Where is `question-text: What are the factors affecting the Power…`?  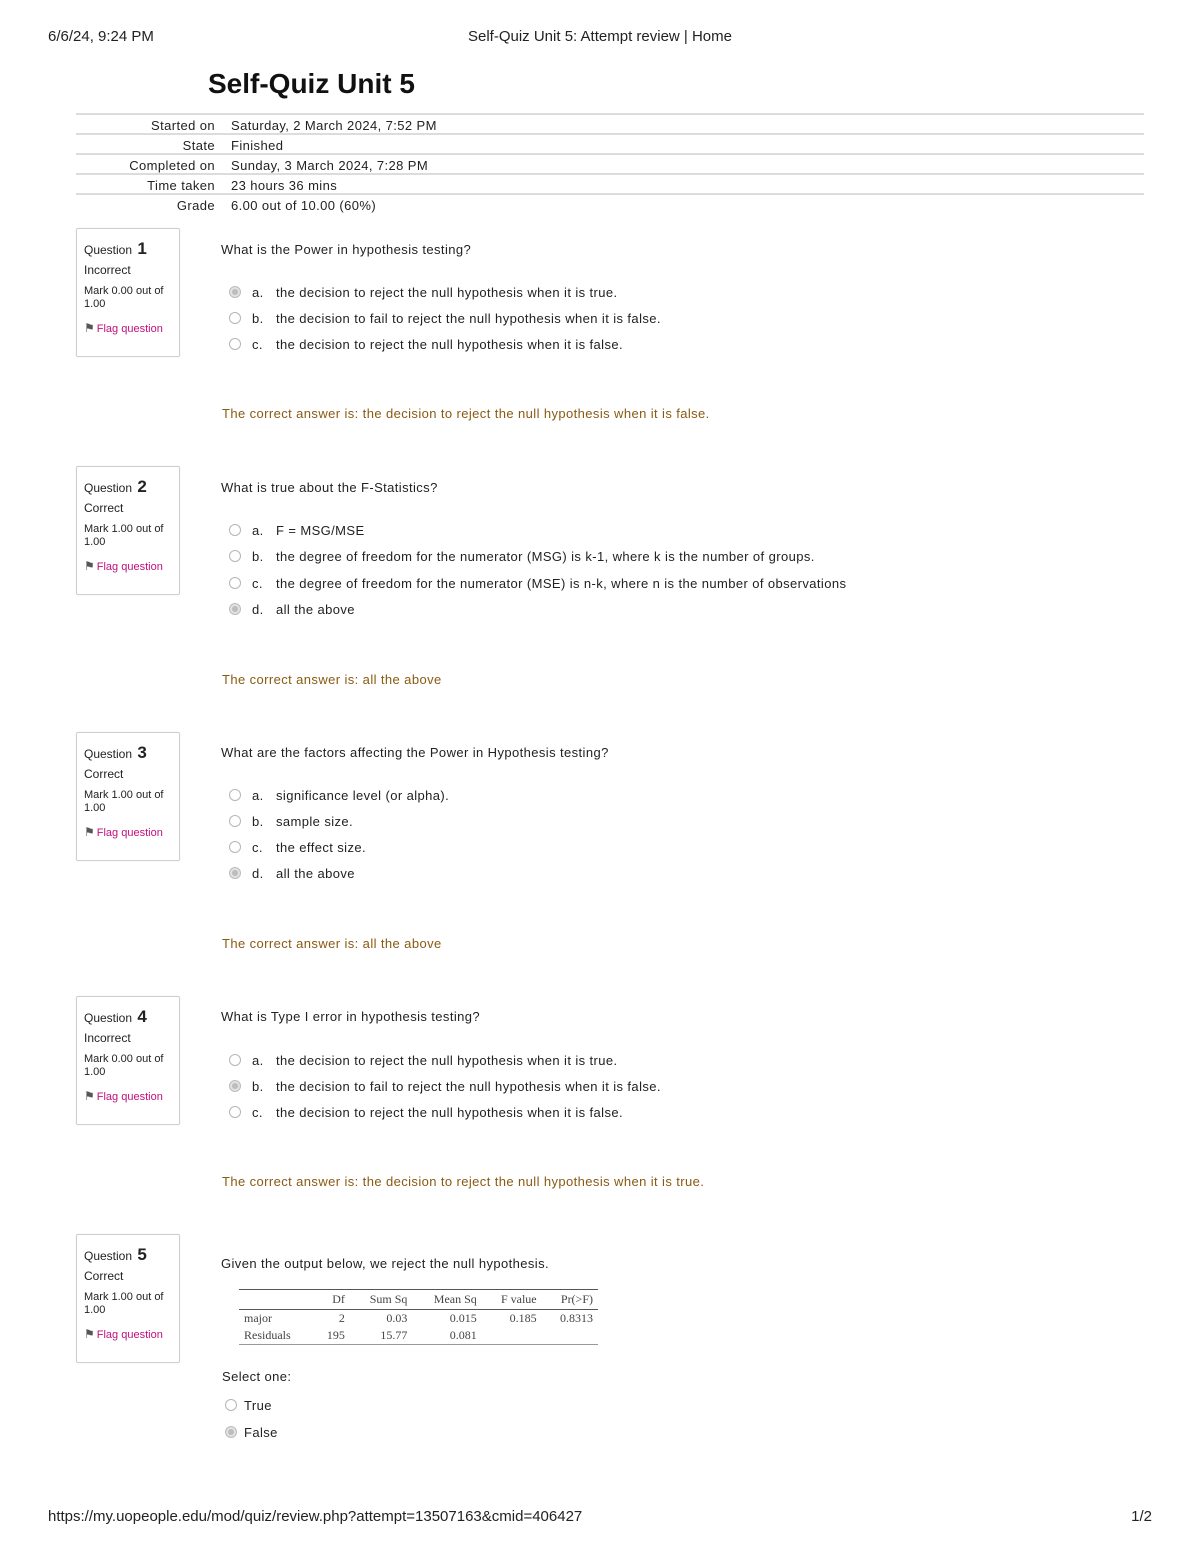
question-text: What are the factors affecting the Power… is located at coordinates (415, 752).